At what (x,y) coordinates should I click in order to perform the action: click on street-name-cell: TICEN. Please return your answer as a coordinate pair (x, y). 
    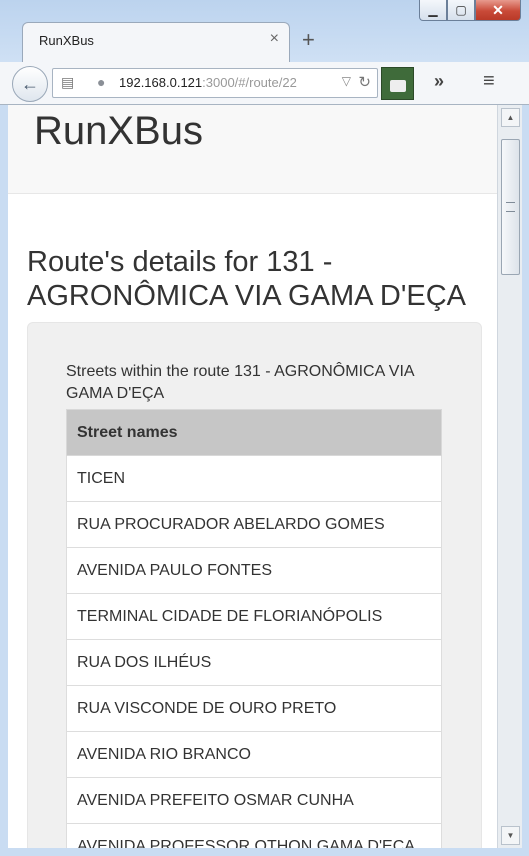
    Looking at the image, I should click on (254, 478).